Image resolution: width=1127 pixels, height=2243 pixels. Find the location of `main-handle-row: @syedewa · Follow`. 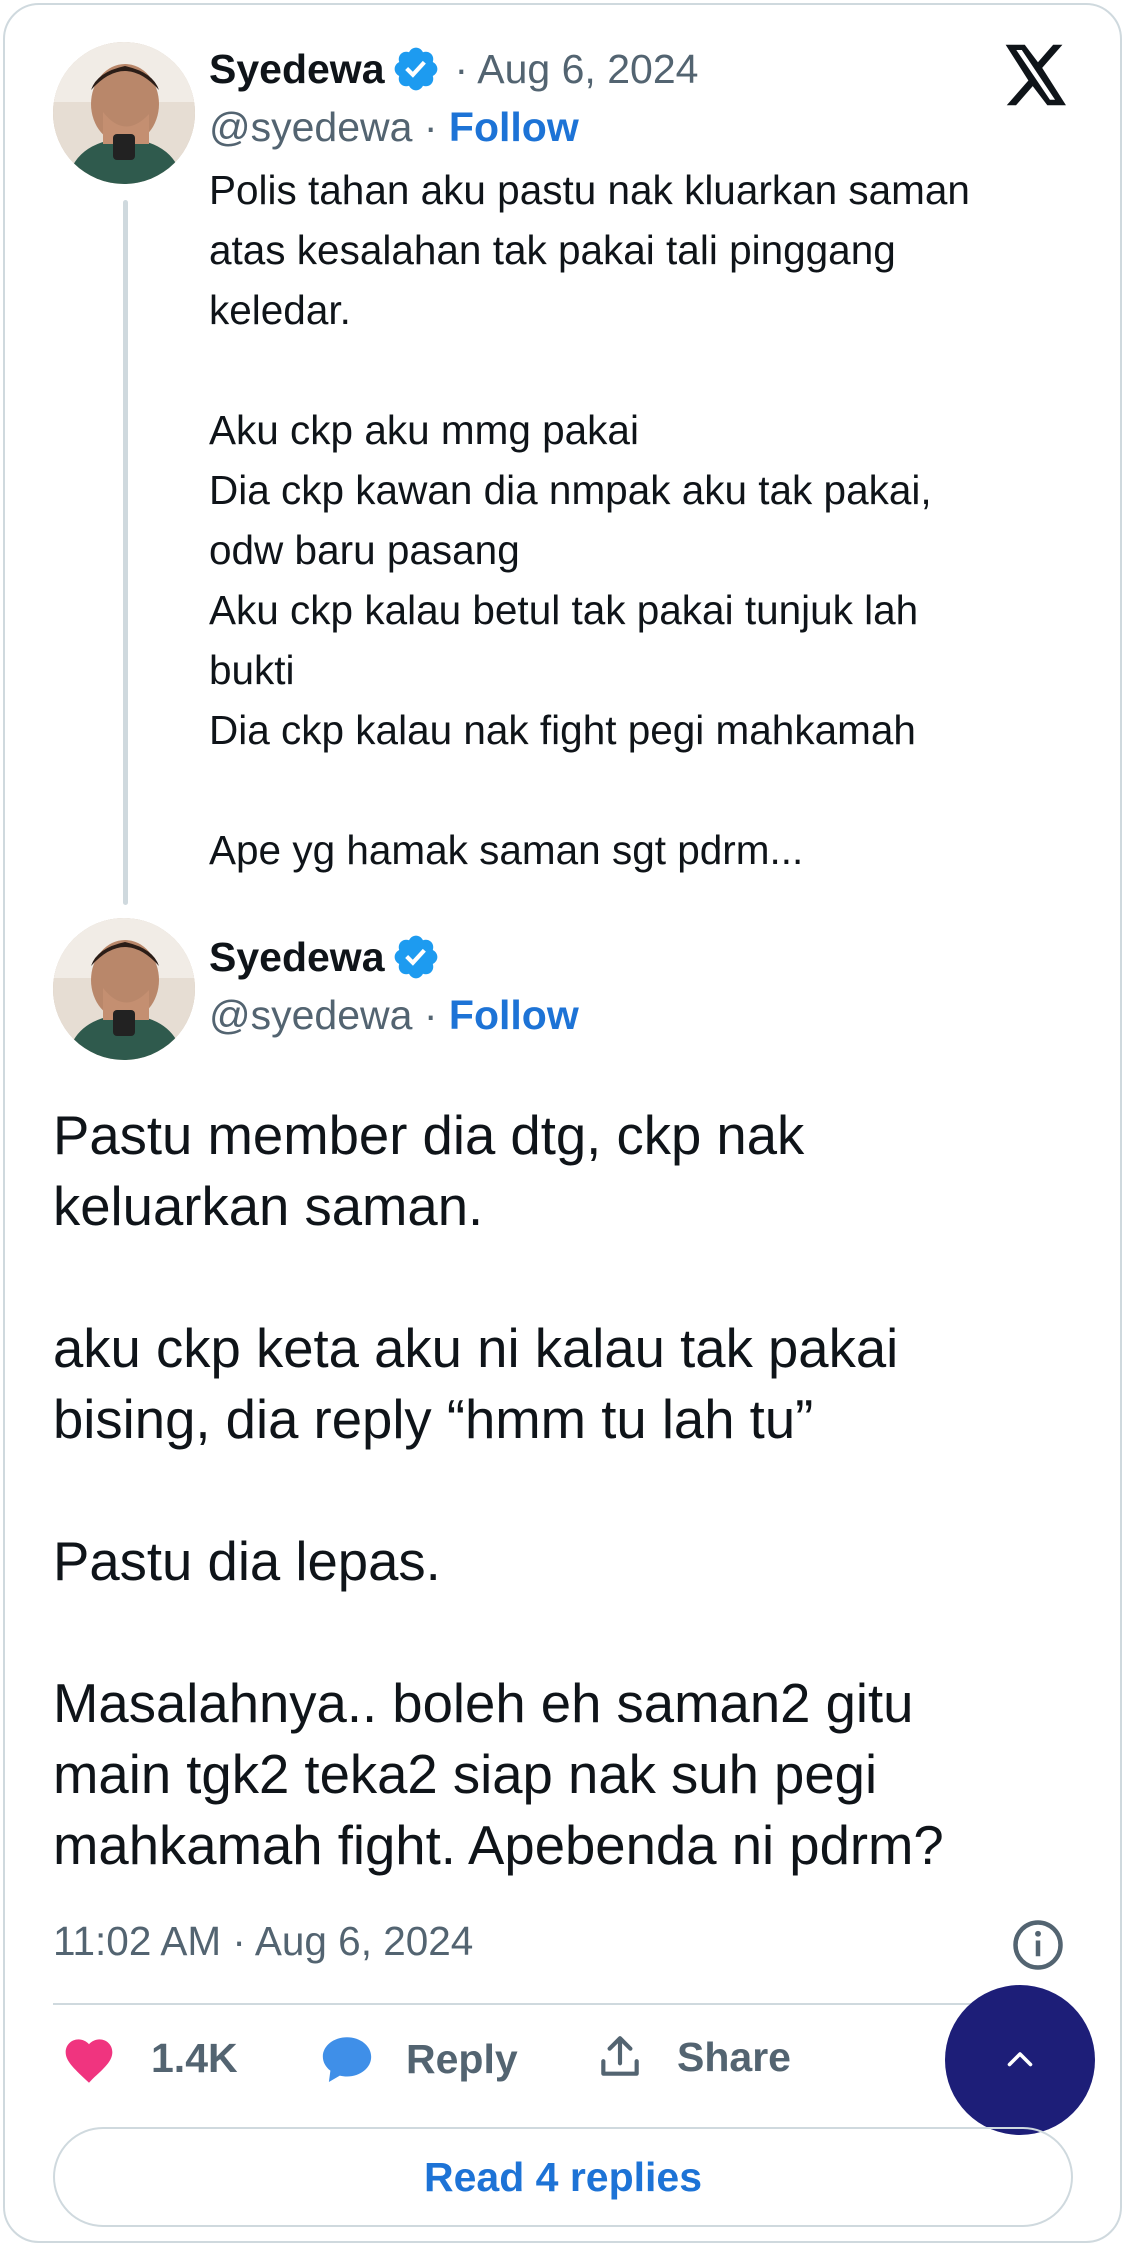

main-handle-row: @syedewa · Follow is located at coordinates (394, 1015).